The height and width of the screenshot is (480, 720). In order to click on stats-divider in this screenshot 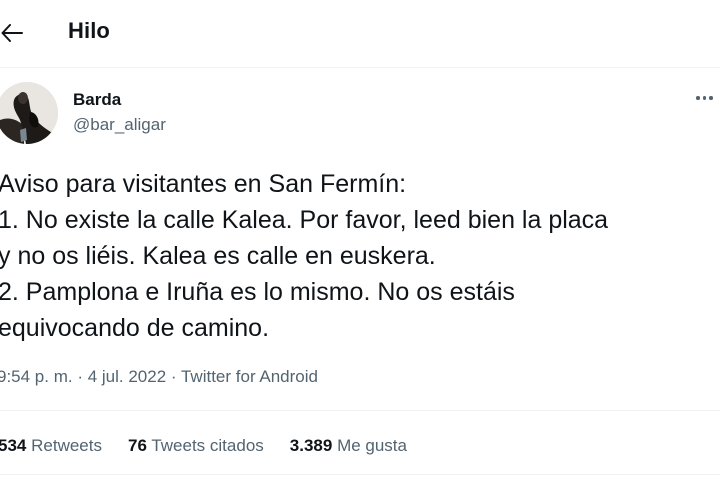, I will do `click(360, 474)`.